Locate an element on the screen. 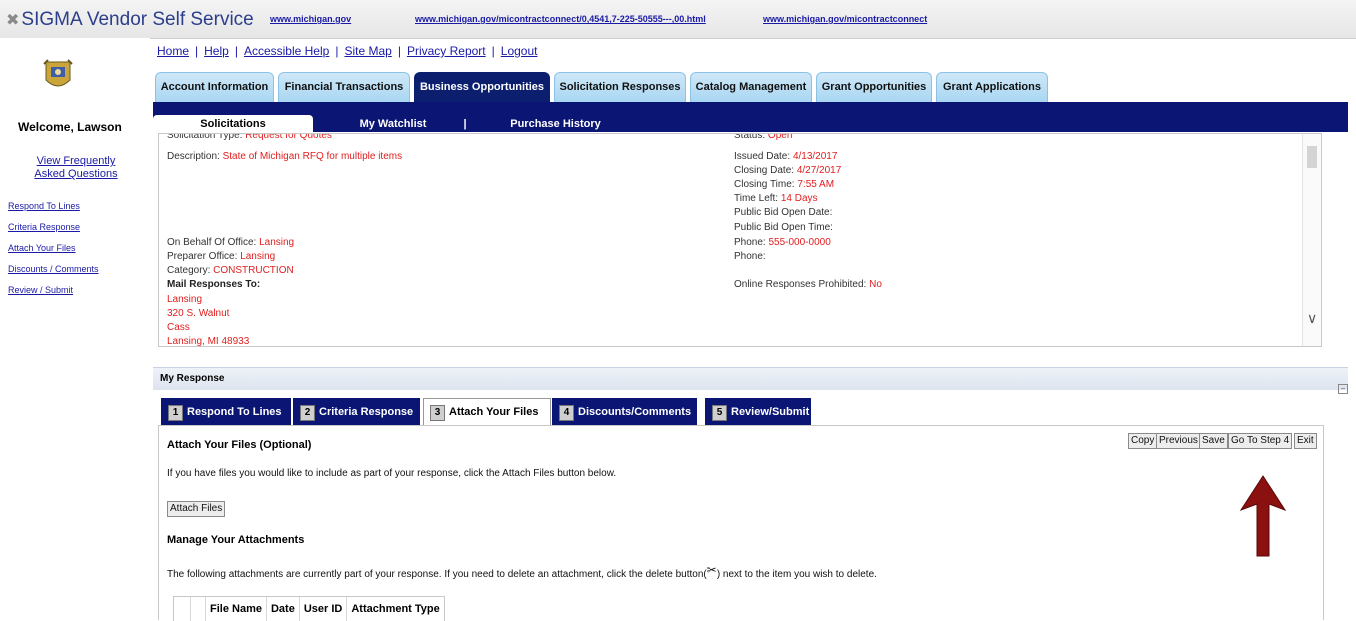 The image size is (1356, 621). exit-button: Exit is located at coordinates (1305, 441).